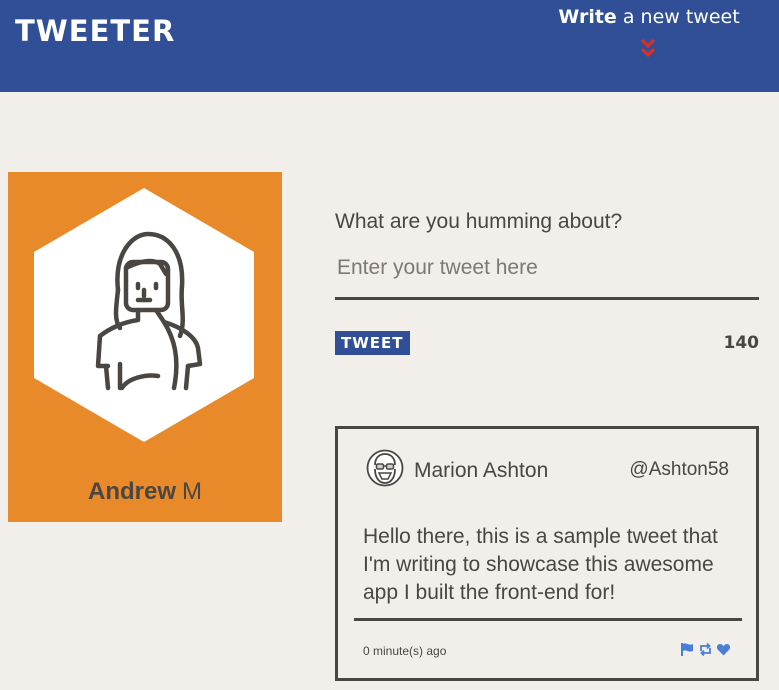 This screenshot has width=779, height=690. Describe the element at coordinates (372, 343) in the screenshot. I see `tweet-button: TWEET` at that location.